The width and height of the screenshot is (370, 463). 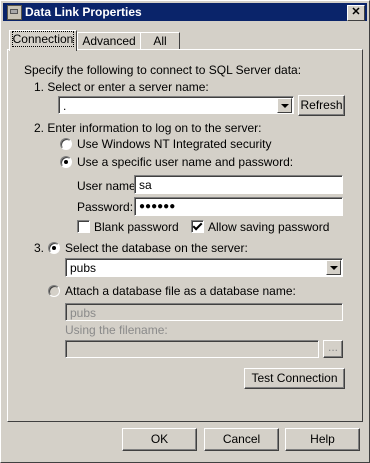 I want to click on tab-connection-label: Connection, so click(x=43, y=39).